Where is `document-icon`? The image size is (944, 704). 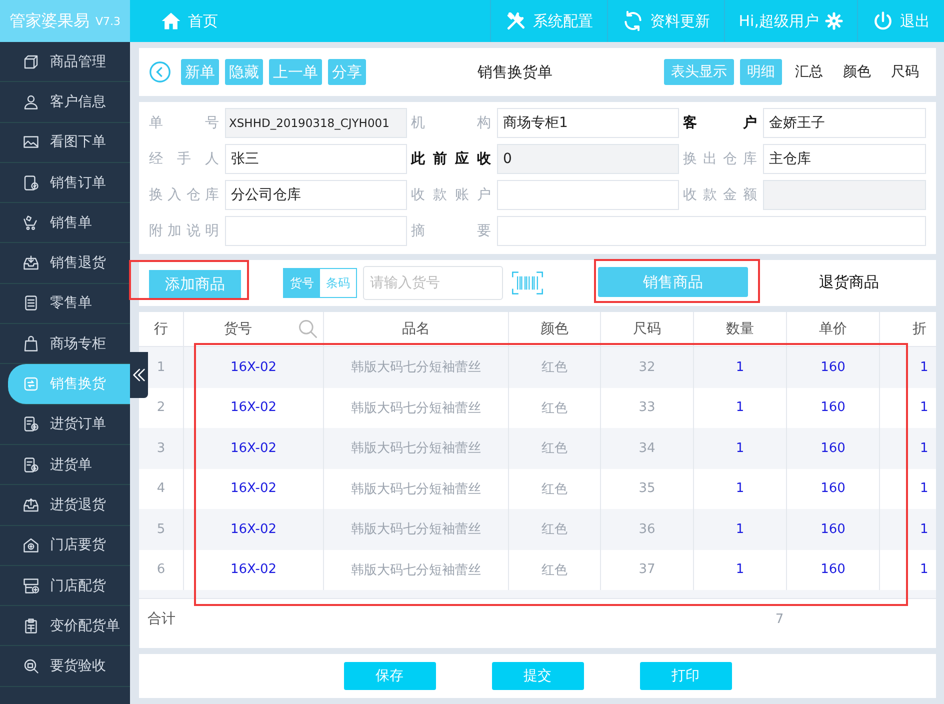 document-icon is located at coordinates (31, 303).